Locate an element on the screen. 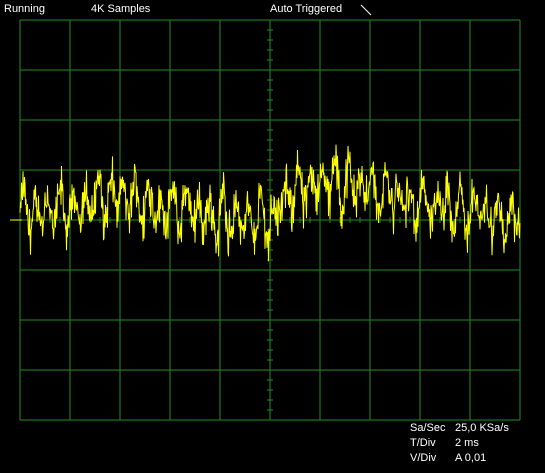 The image size is (545, 473). sample-depth-label: 4K Samples is located at coordinates (121, 9).